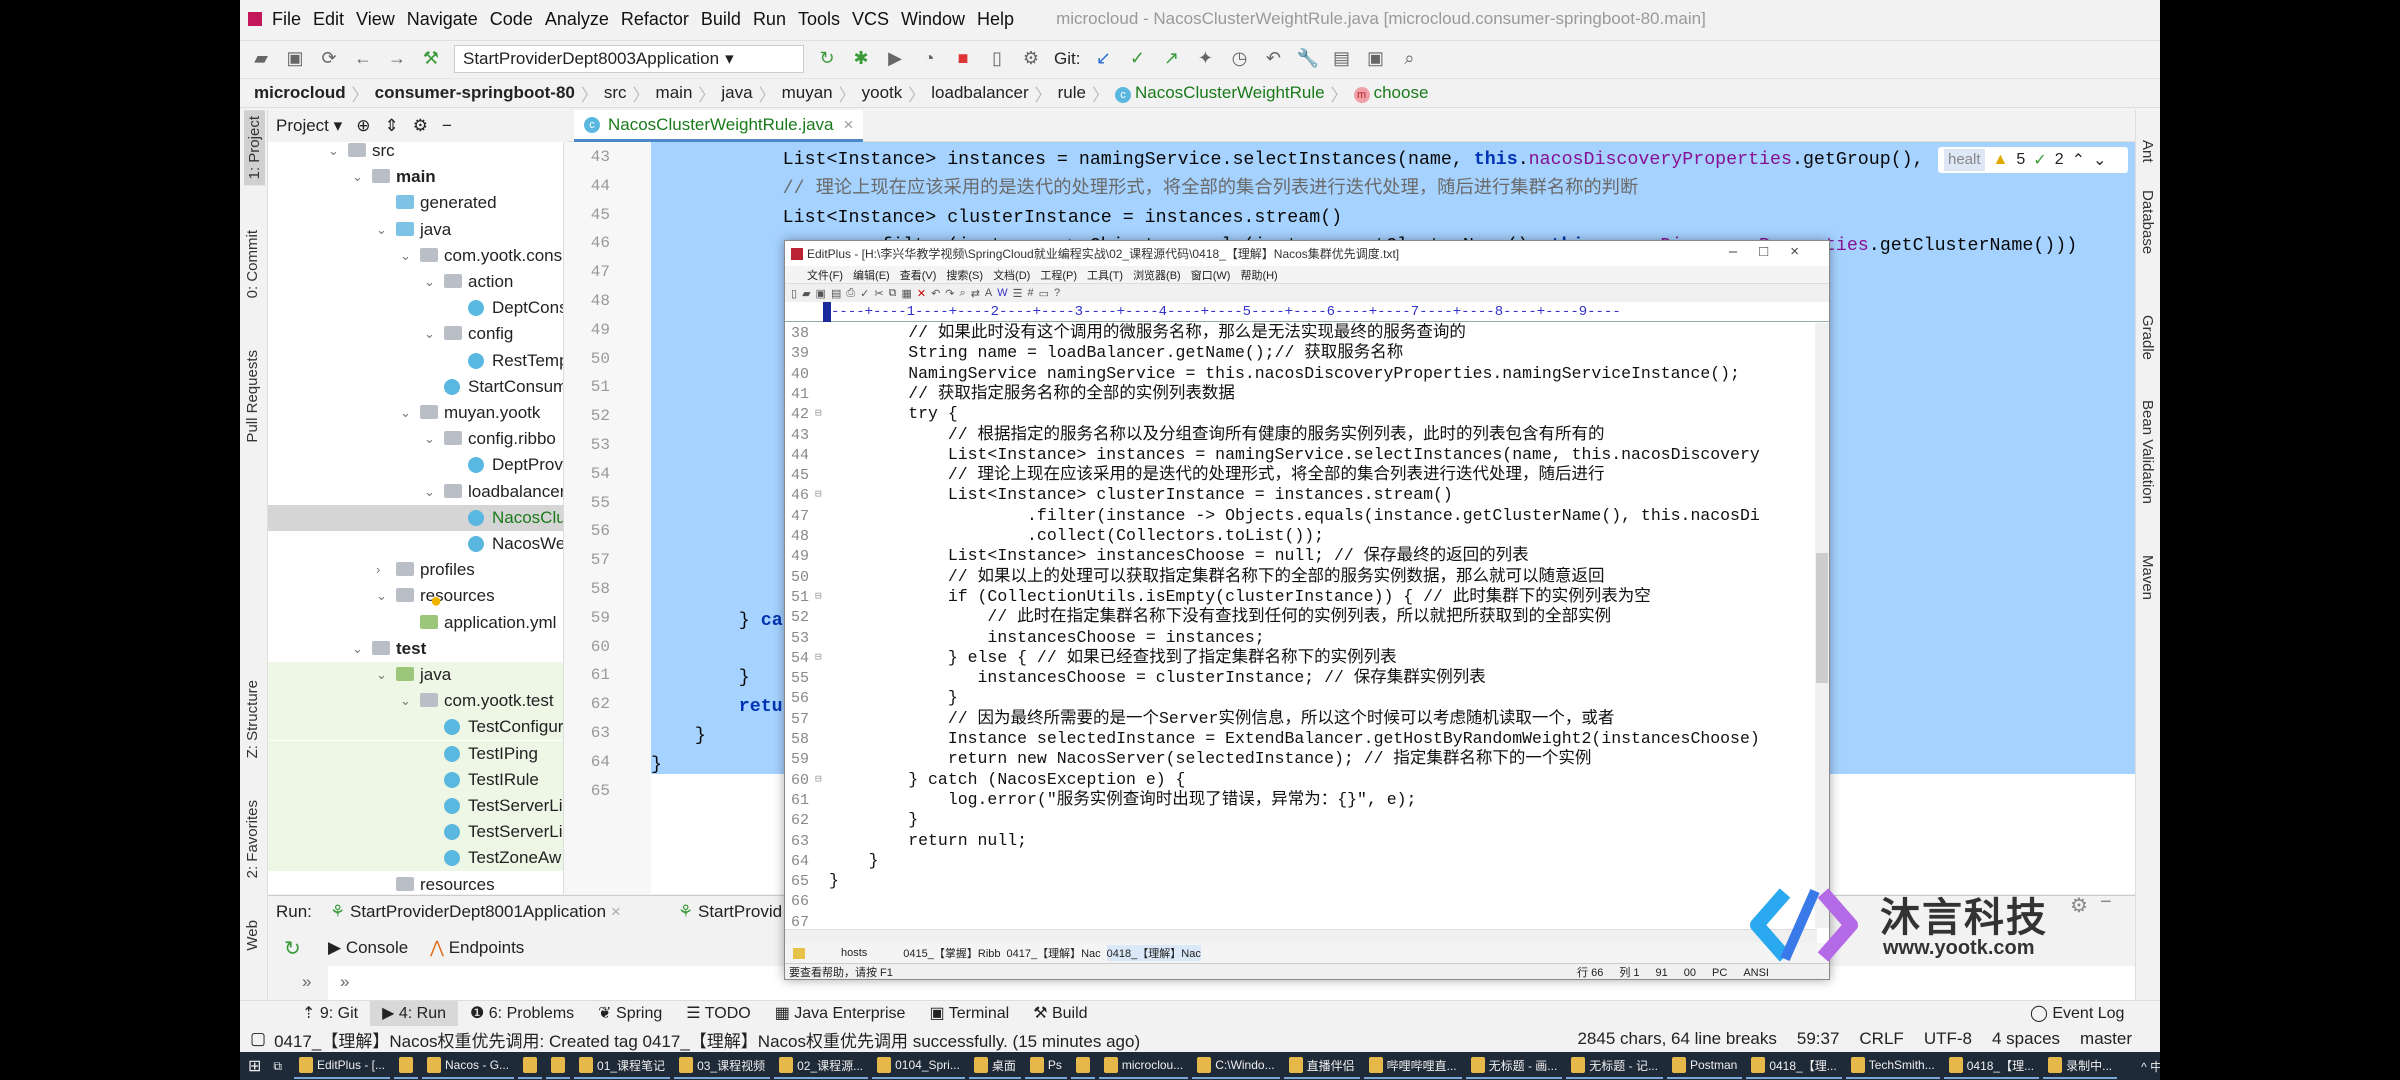  What do you see at coordinates (929, 58) in the screenshot?
I see `profile-icon: ◔` at bounding box center [929, 58].